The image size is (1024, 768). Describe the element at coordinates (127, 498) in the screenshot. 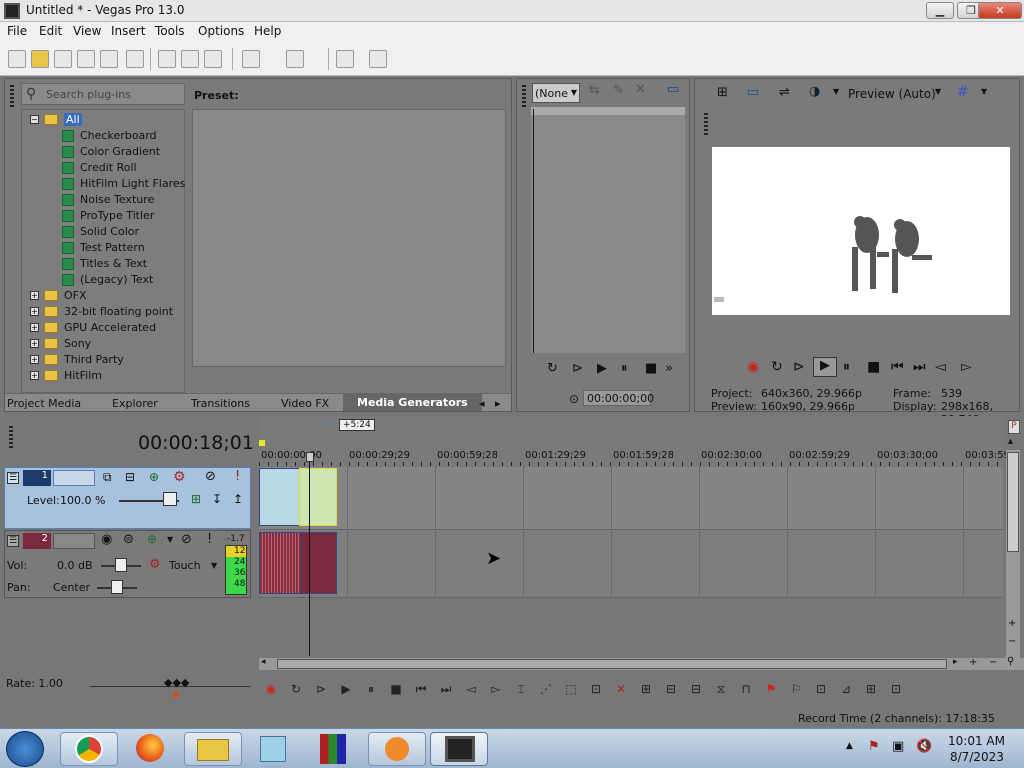

I see `video-track-header: ☰ 1 ⧉ ⊟ ⊕ ⚙ ⊘ ! Level: 100.0 % ⊞ ↧ ↥` at that location.